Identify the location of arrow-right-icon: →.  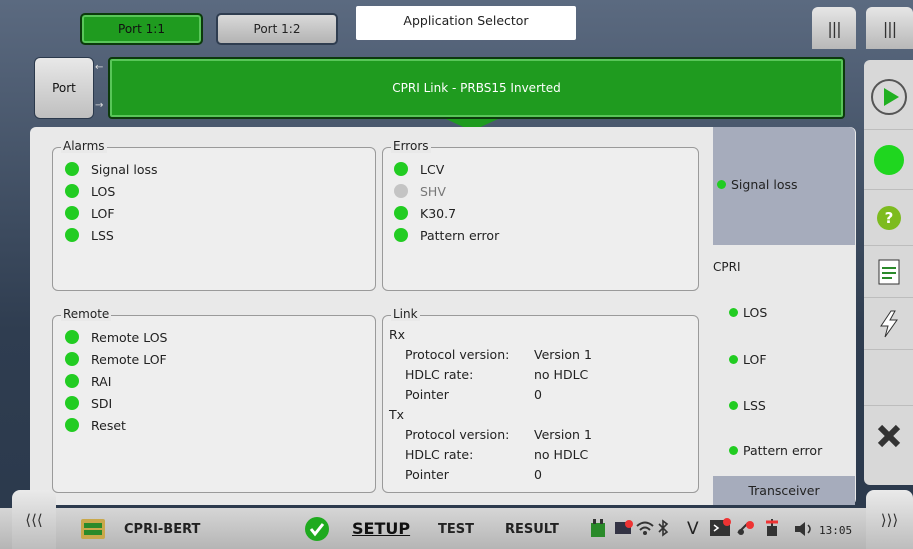
(99, 105).